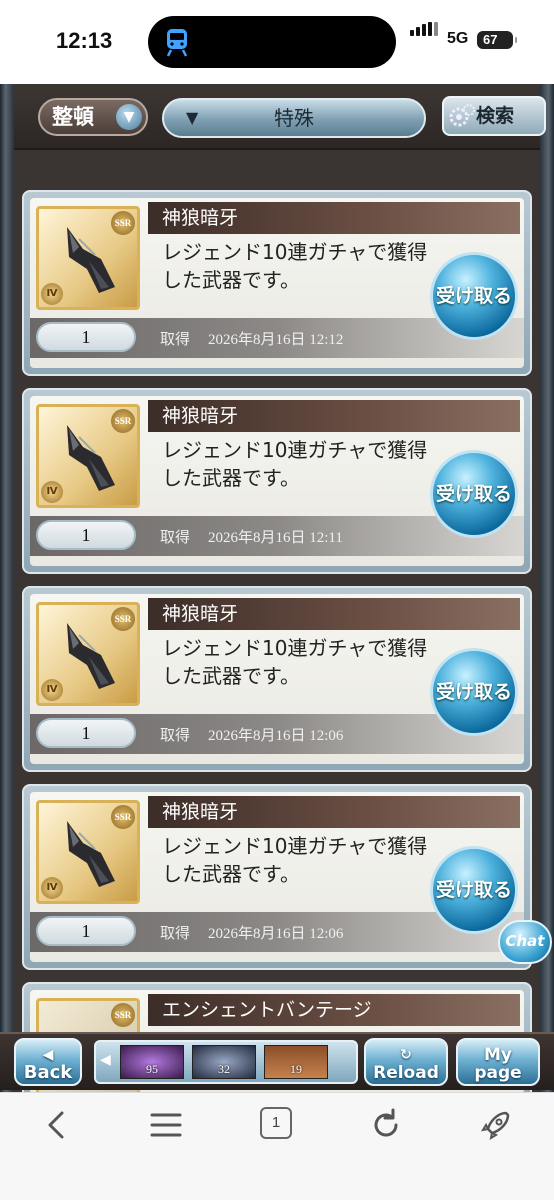  What do you see at coordinates (192, 117) in the screenshot?
I see `dropdown-triangle-icon: ▼` at bounding box center [192, 117].